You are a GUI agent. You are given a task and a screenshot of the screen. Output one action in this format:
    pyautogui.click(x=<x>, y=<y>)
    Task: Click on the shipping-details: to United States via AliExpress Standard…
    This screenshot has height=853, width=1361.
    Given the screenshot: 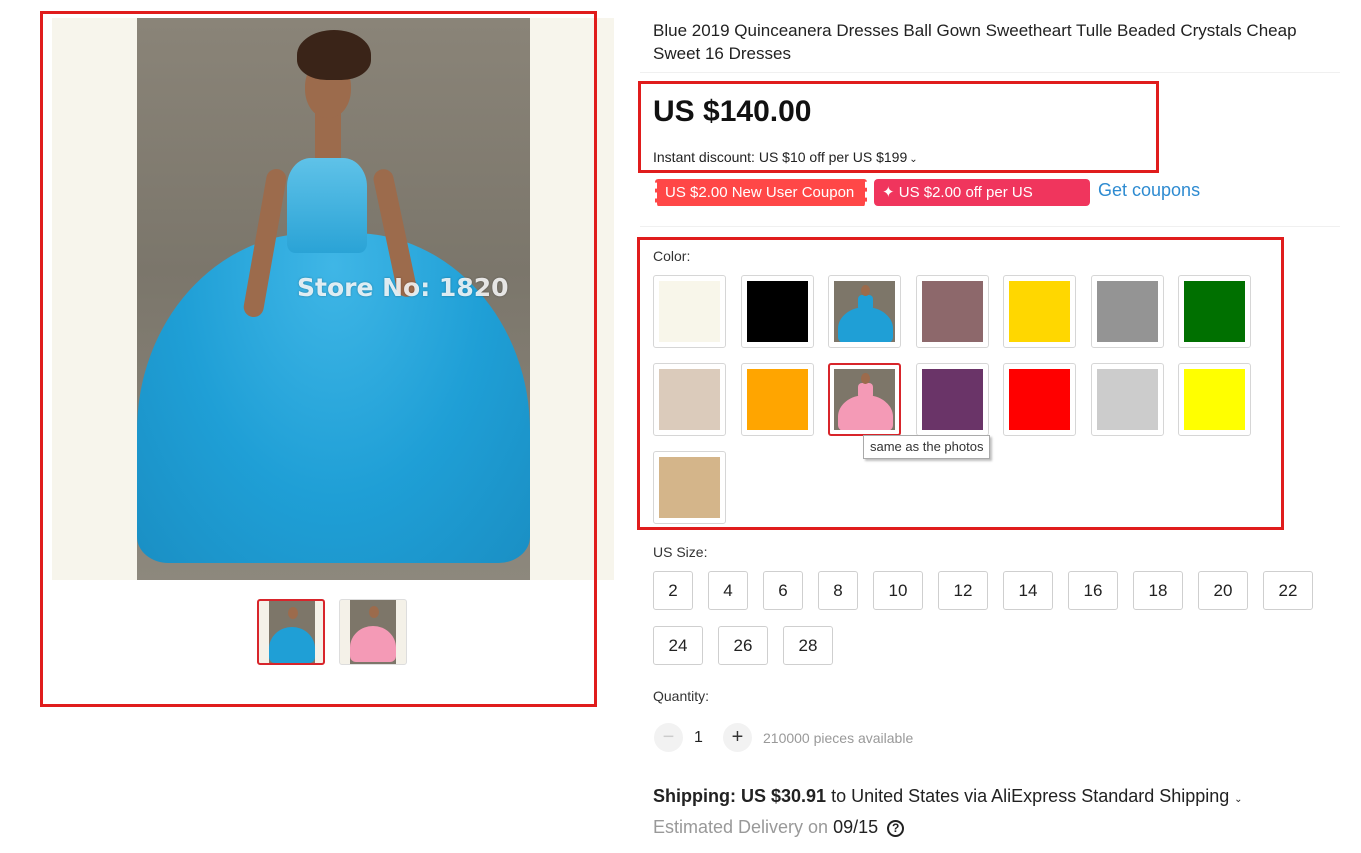 What is the action you would take?
    pyautogui.click(x=1030, y=796)
    